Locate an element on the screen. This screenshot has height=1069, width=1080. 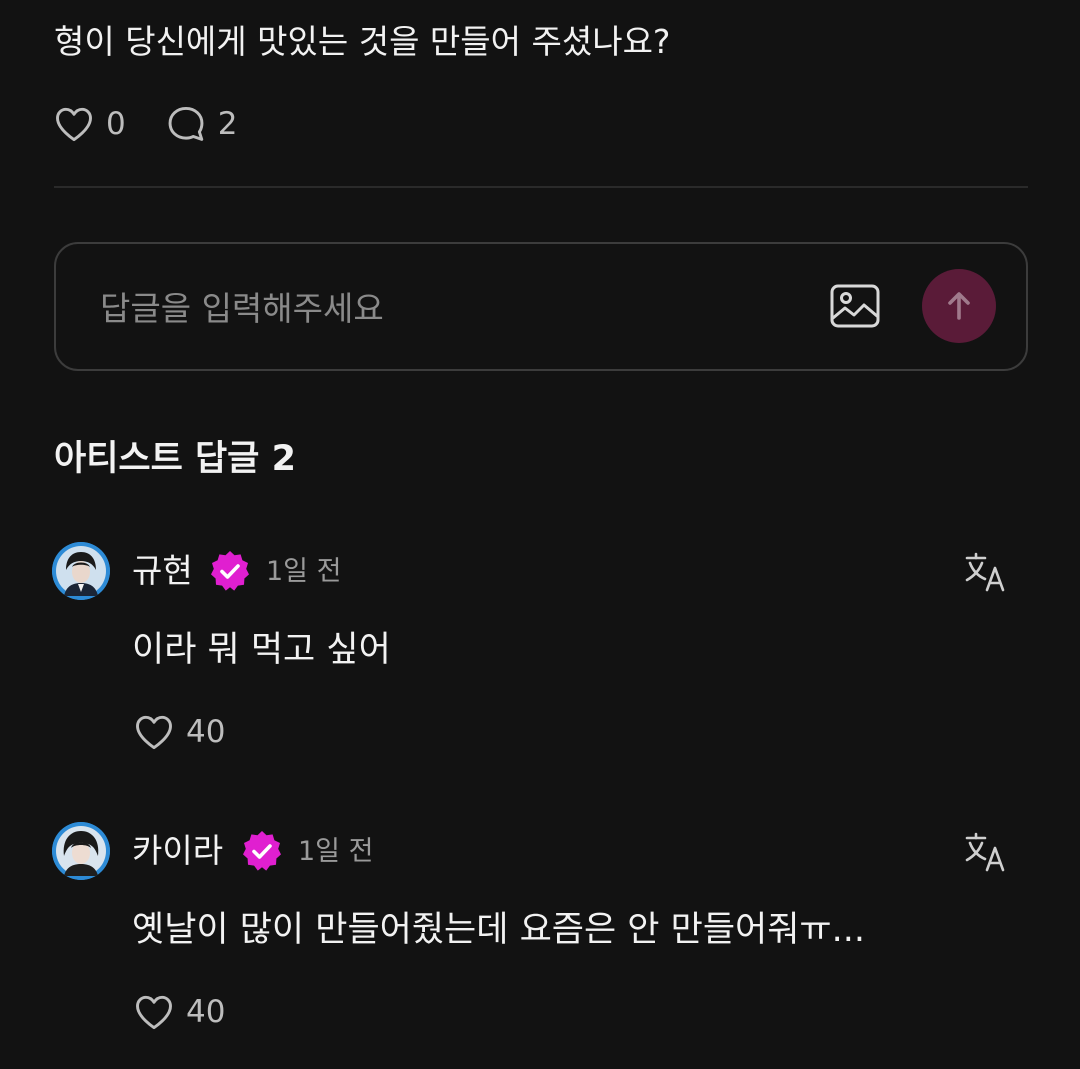
send-reply-button is located at coordinates (959, 306).